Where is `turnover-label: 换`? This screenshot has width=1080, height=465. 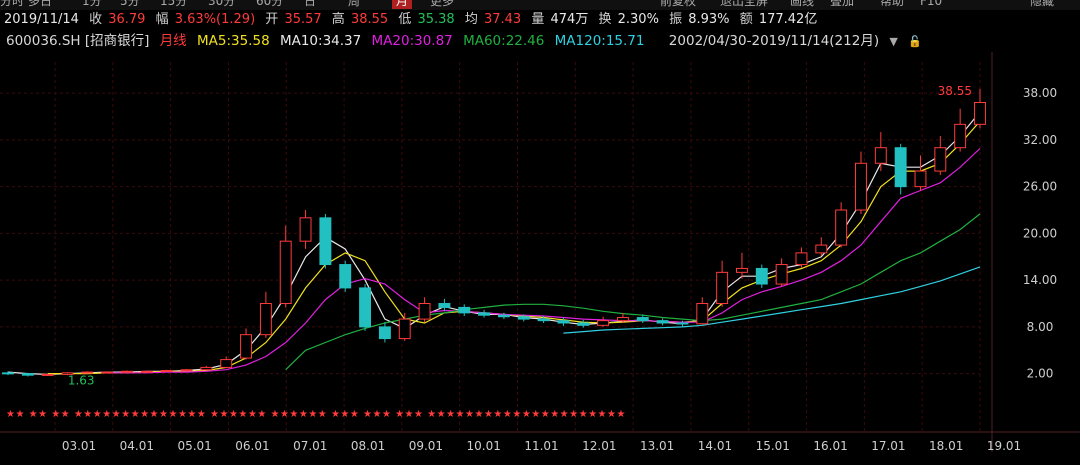 turnover-label: 换 is located at coordinates (605, 19).